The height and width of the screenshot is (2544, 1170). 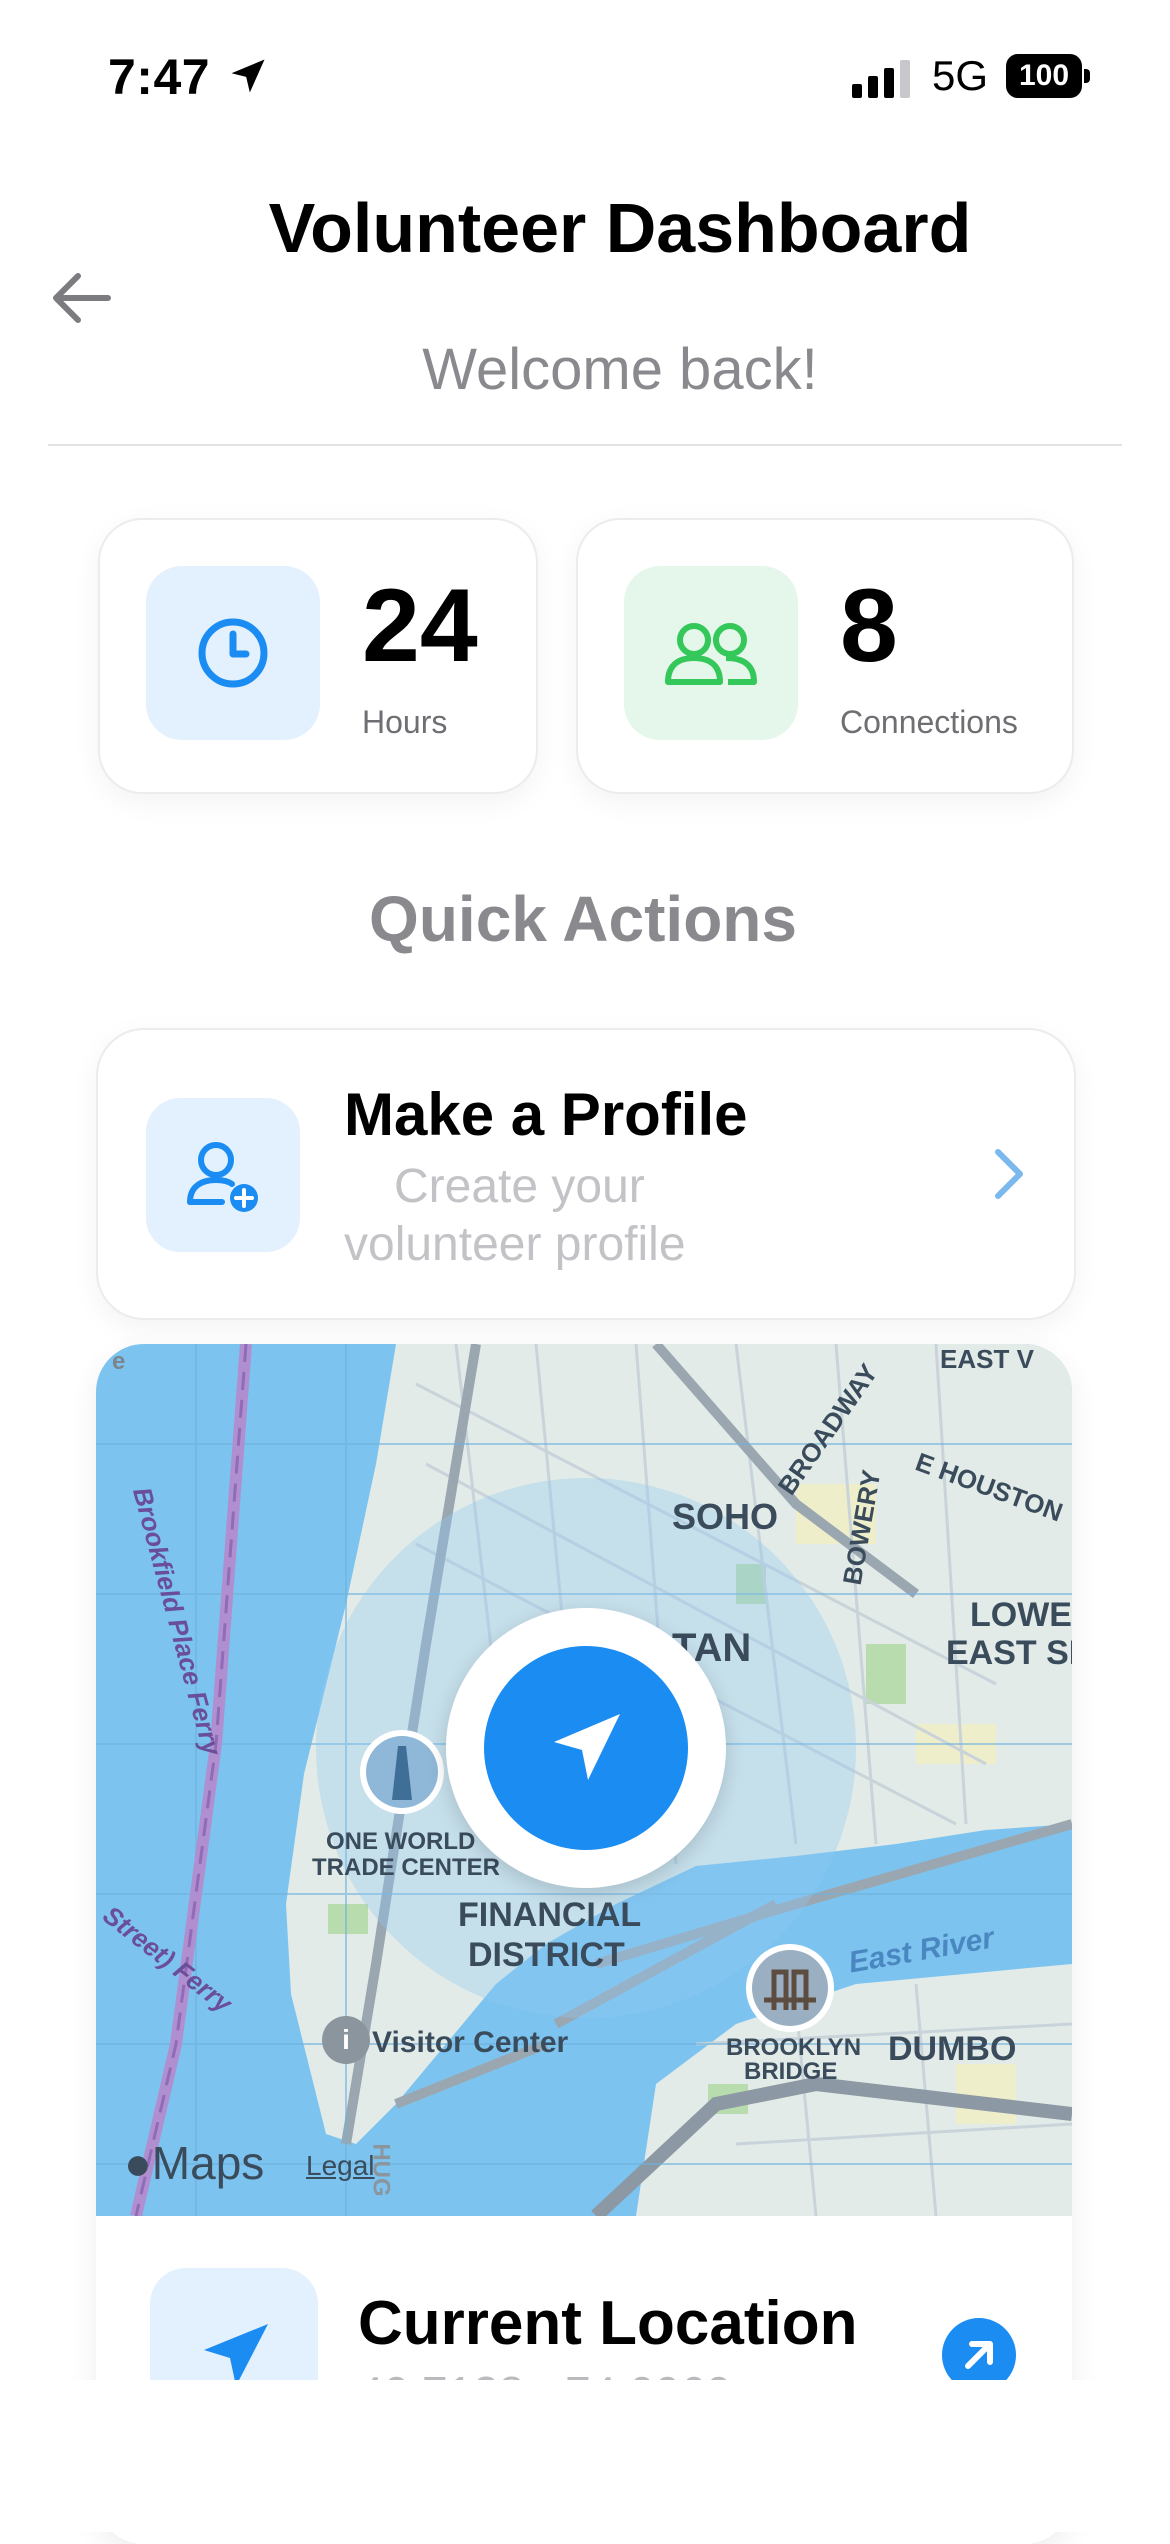 What do you see at coordinates (929, 722) in the screenshot?
I see `connections-label: Connections` at bounding box center [929, 722].